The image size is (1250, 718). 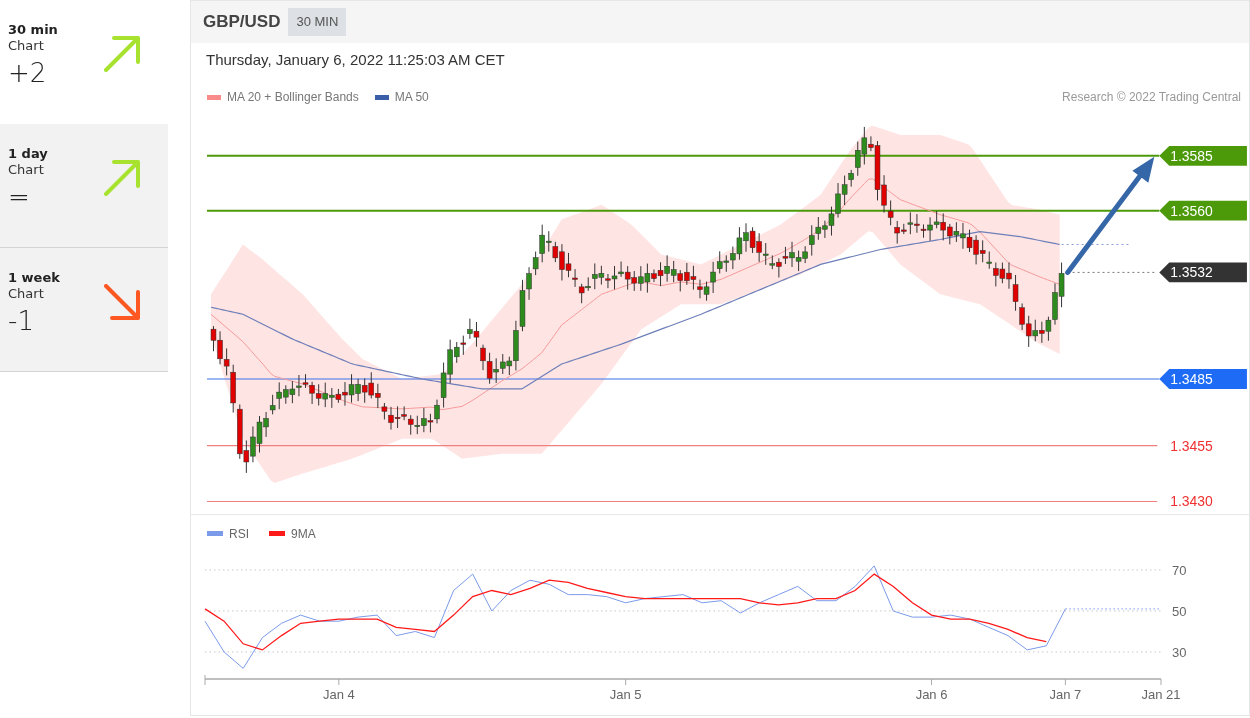 What do you see at coordinates (1191, 501) in the screenshot?
I see `price-level-label: 1.3430` at bounding box center [1191, 501].